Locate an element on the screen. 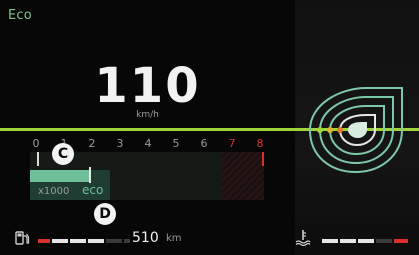  rpm-end-marker is located at coordinates (263, 159).